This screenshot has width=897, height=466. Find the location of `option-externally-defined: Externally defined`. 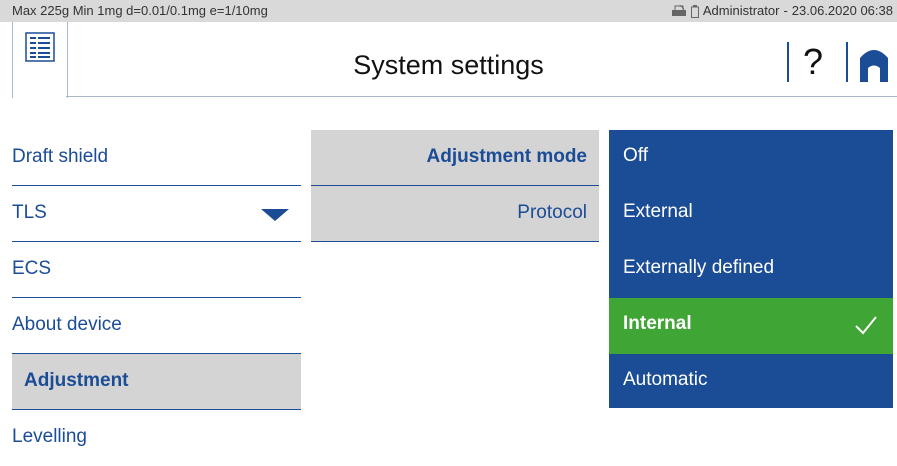

option-externally-defined: Externally defined is located at coordinates (751, 270).